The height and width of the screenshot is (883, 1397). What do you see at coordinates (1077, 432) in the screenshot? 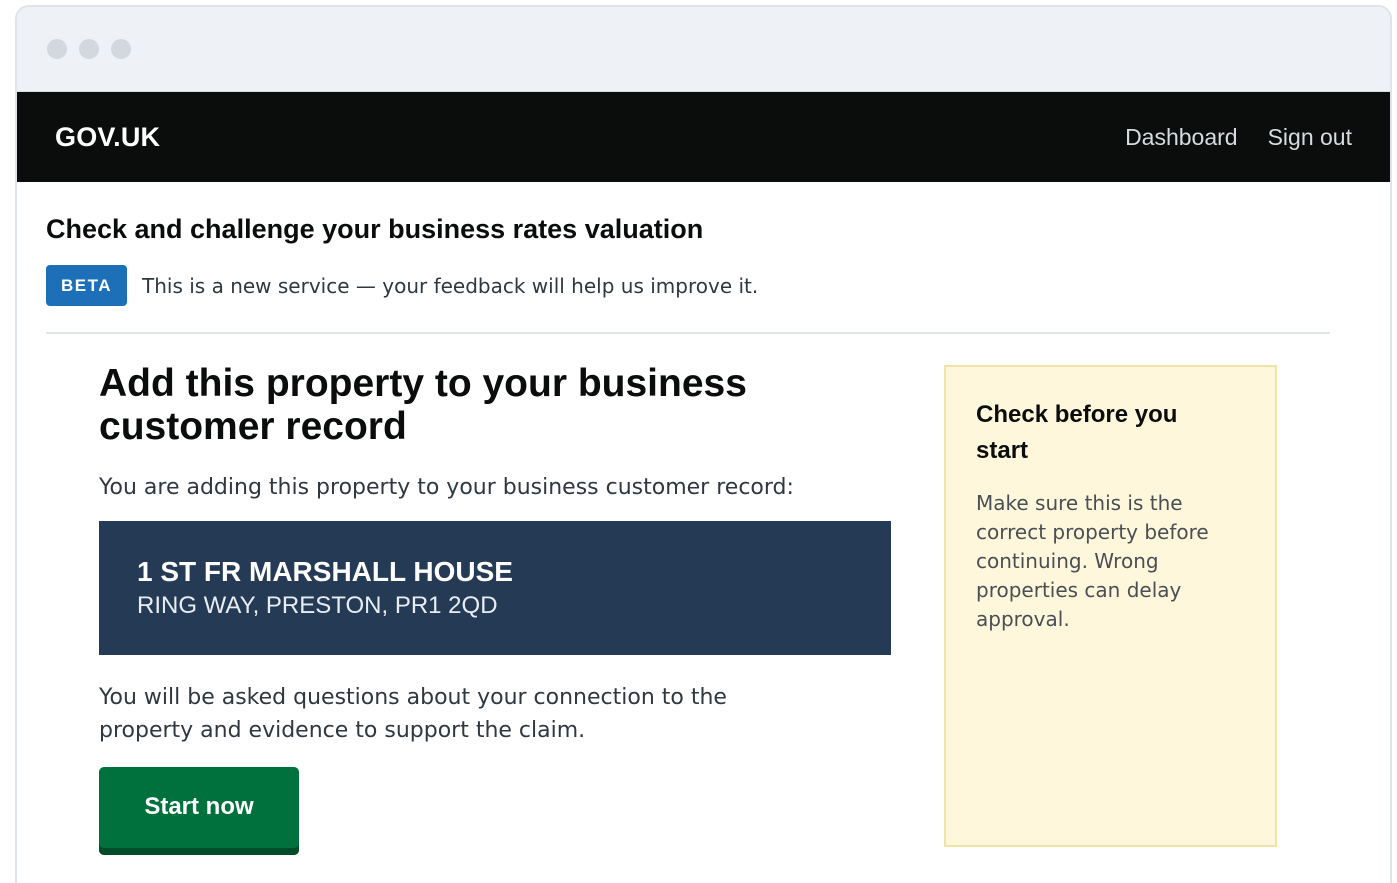
I see `aside-title: Check before you start` at bounding box center [1077, 432].